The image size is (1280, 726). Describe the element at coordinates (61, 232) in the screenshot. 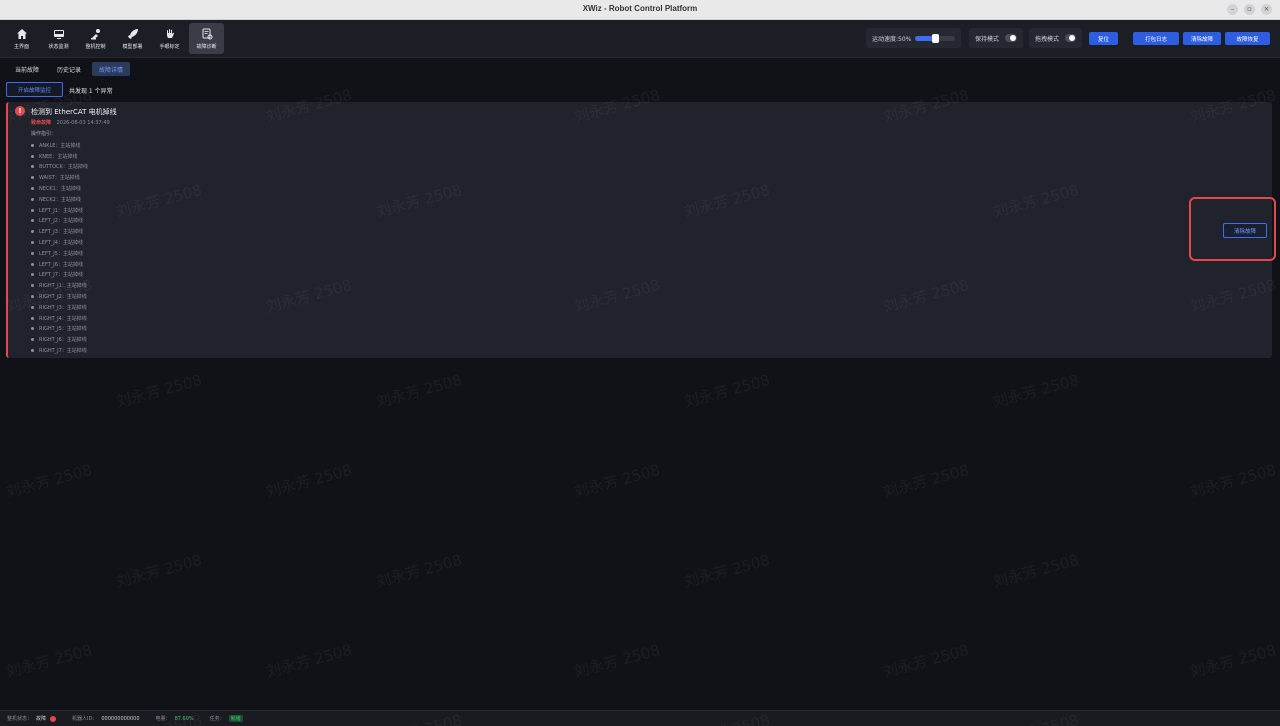

I see `joint-text: LEFT_J3：主站掉线` at that location.